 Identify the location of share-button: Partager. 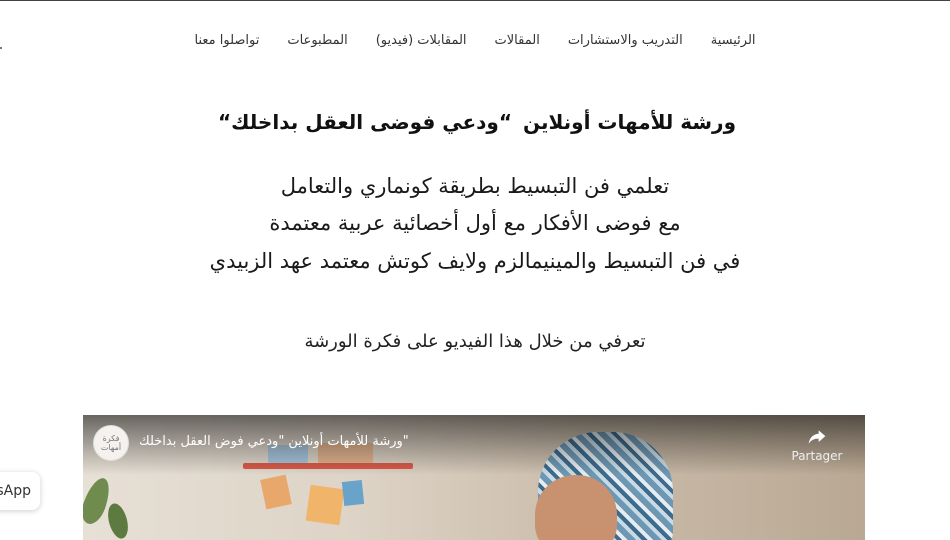
(817, 445).